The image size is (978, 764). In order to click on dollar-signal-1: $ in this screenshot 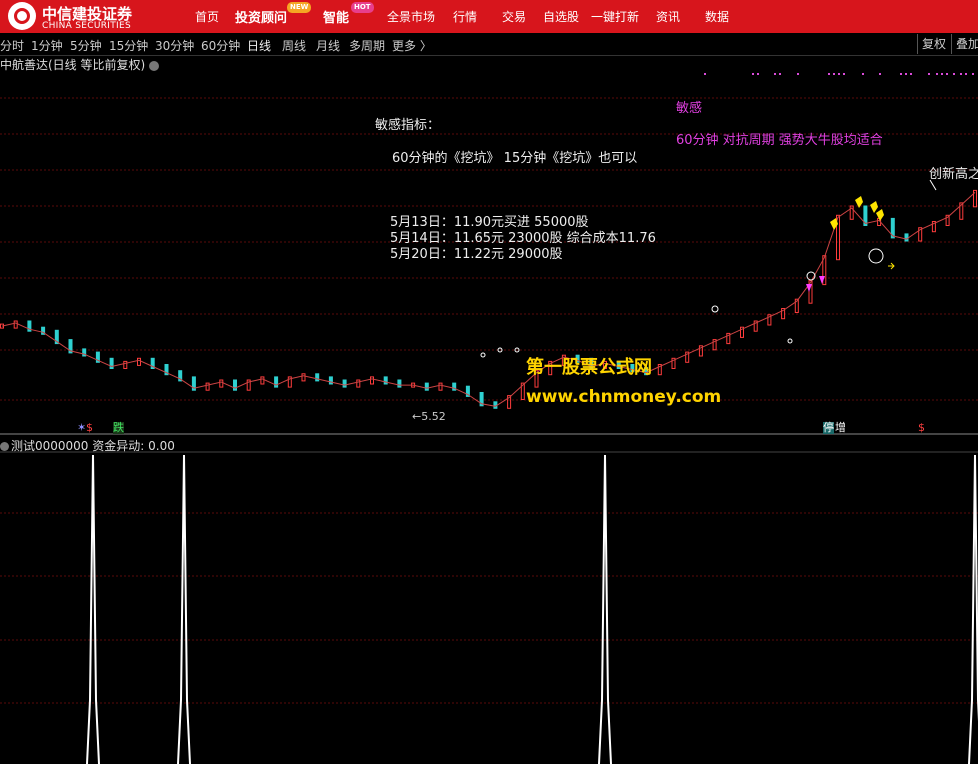, I will do `click(89, 427)`.